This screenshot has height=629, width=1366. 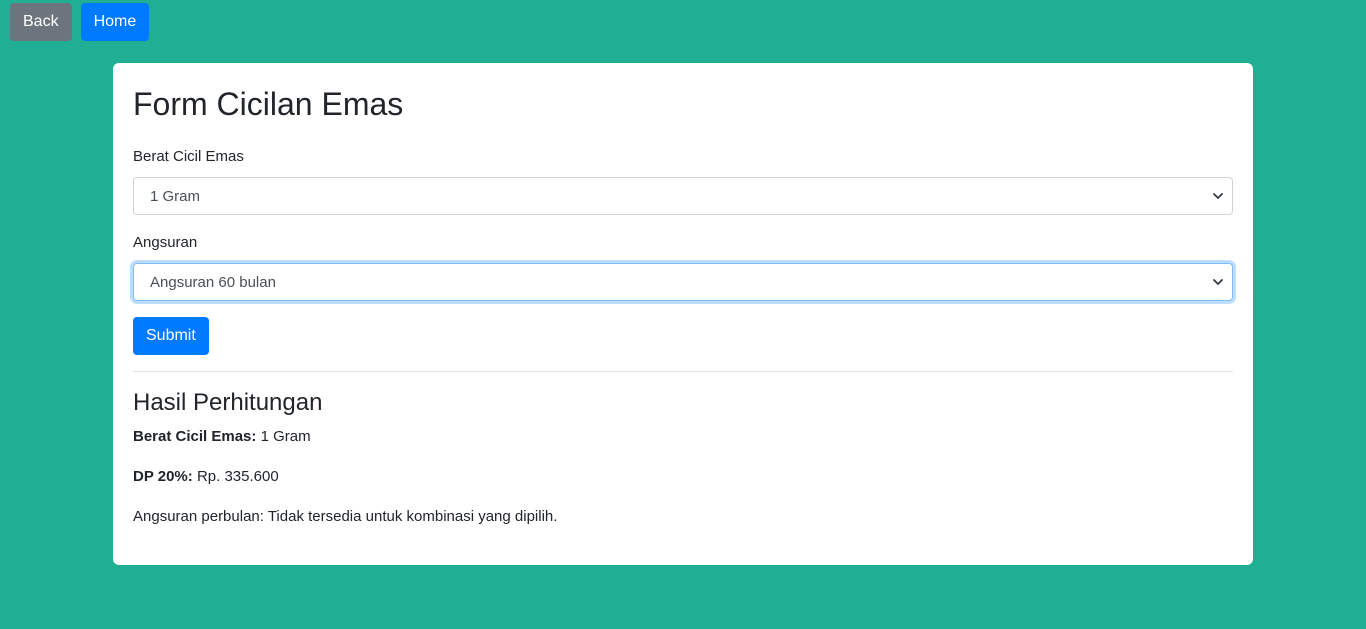 I want to click on result-dp: DP 20%: Rp. 335.600, so click(x=206, y=477).